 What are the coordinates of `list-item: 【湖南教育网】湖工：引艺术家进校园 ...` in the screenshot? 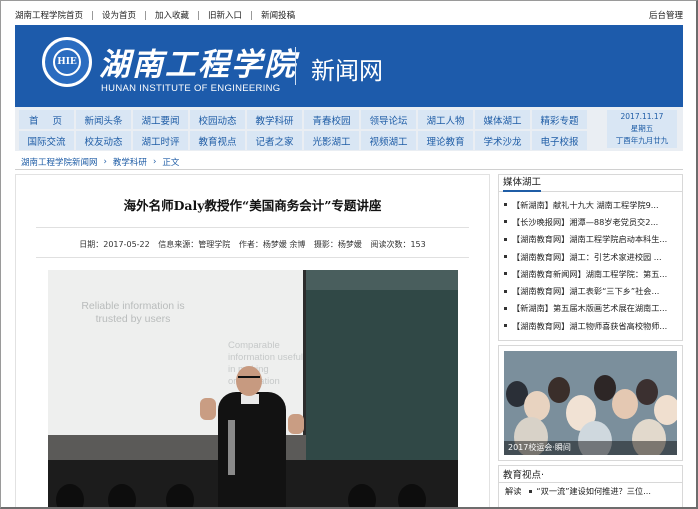 It's located at (590, 256).